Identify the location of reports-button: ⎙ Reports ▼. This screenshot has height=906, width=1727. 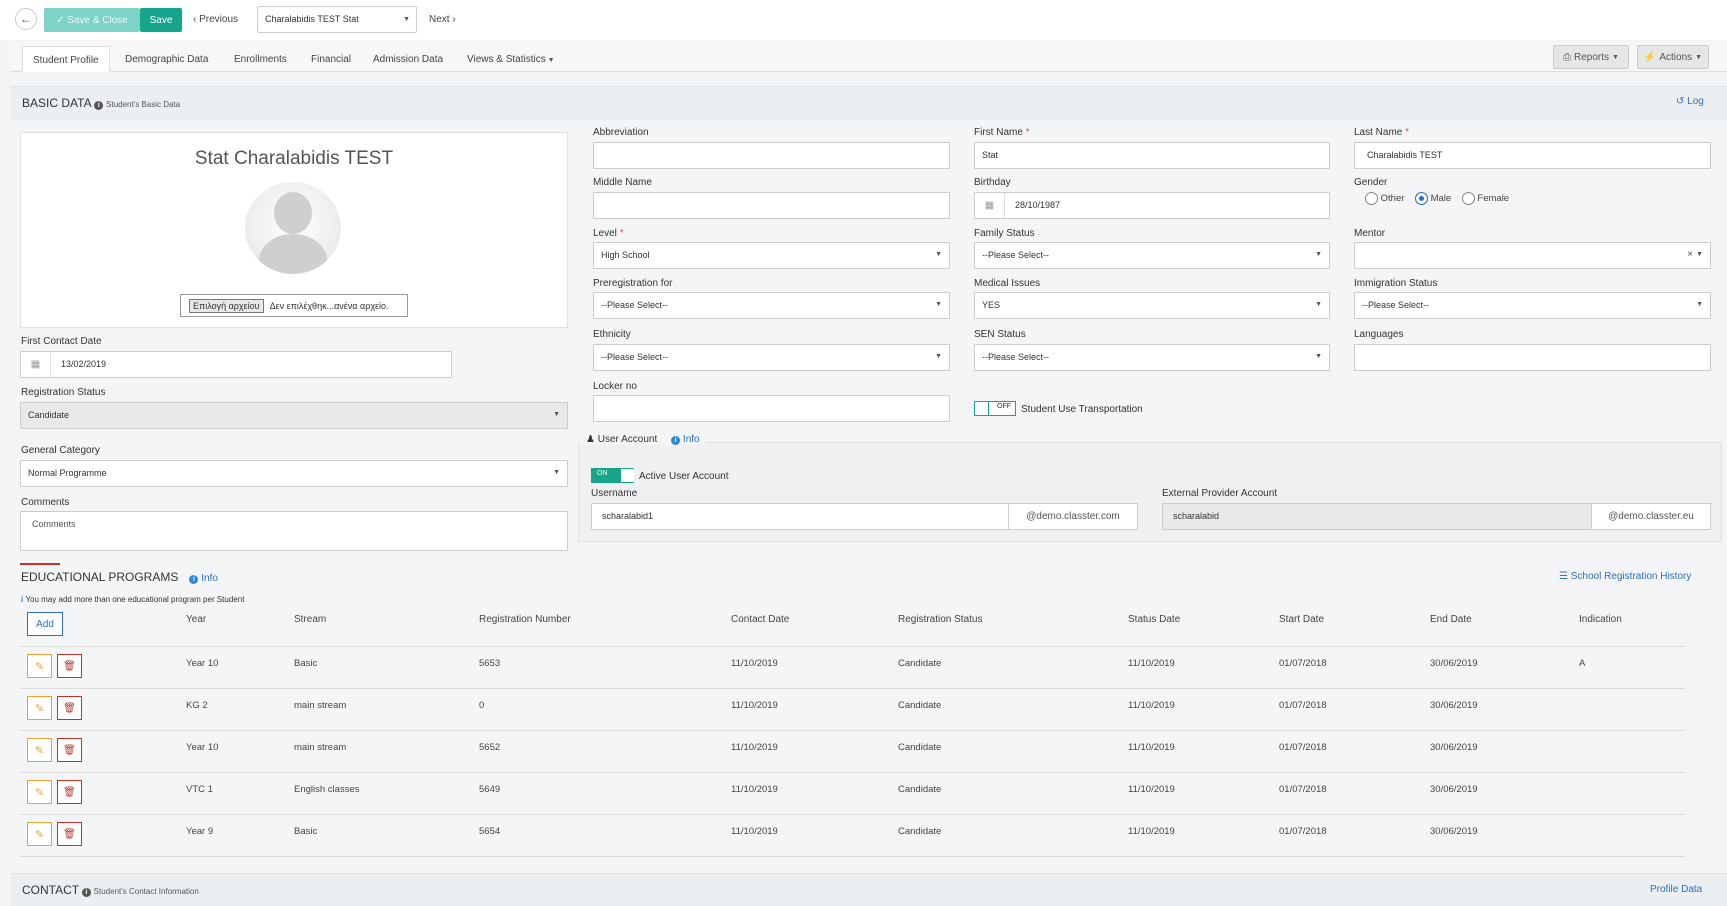
(1591, 57).